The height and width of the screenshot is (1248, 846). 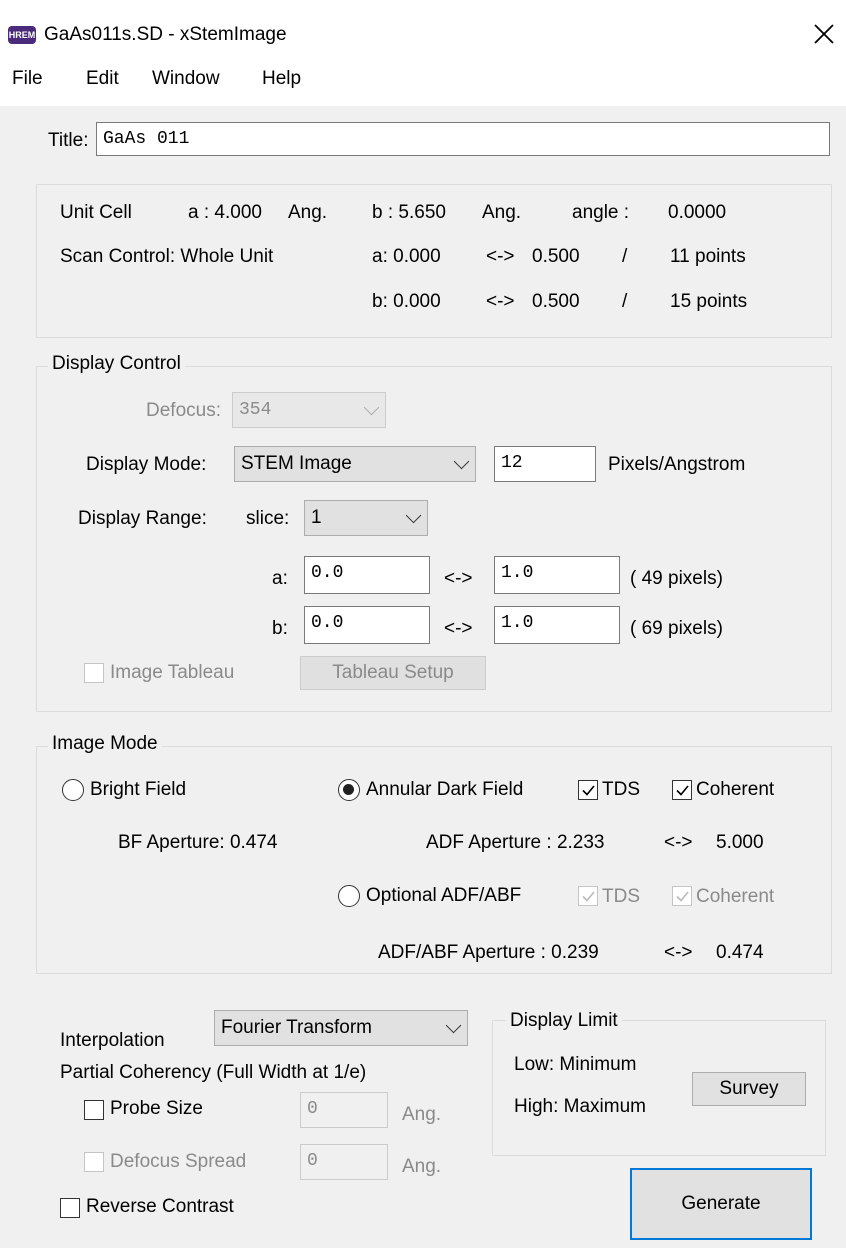 What do you see at coordinates (423, 86) in the screenshot?
I see `menu-bar` at bounding box center [423, 86].